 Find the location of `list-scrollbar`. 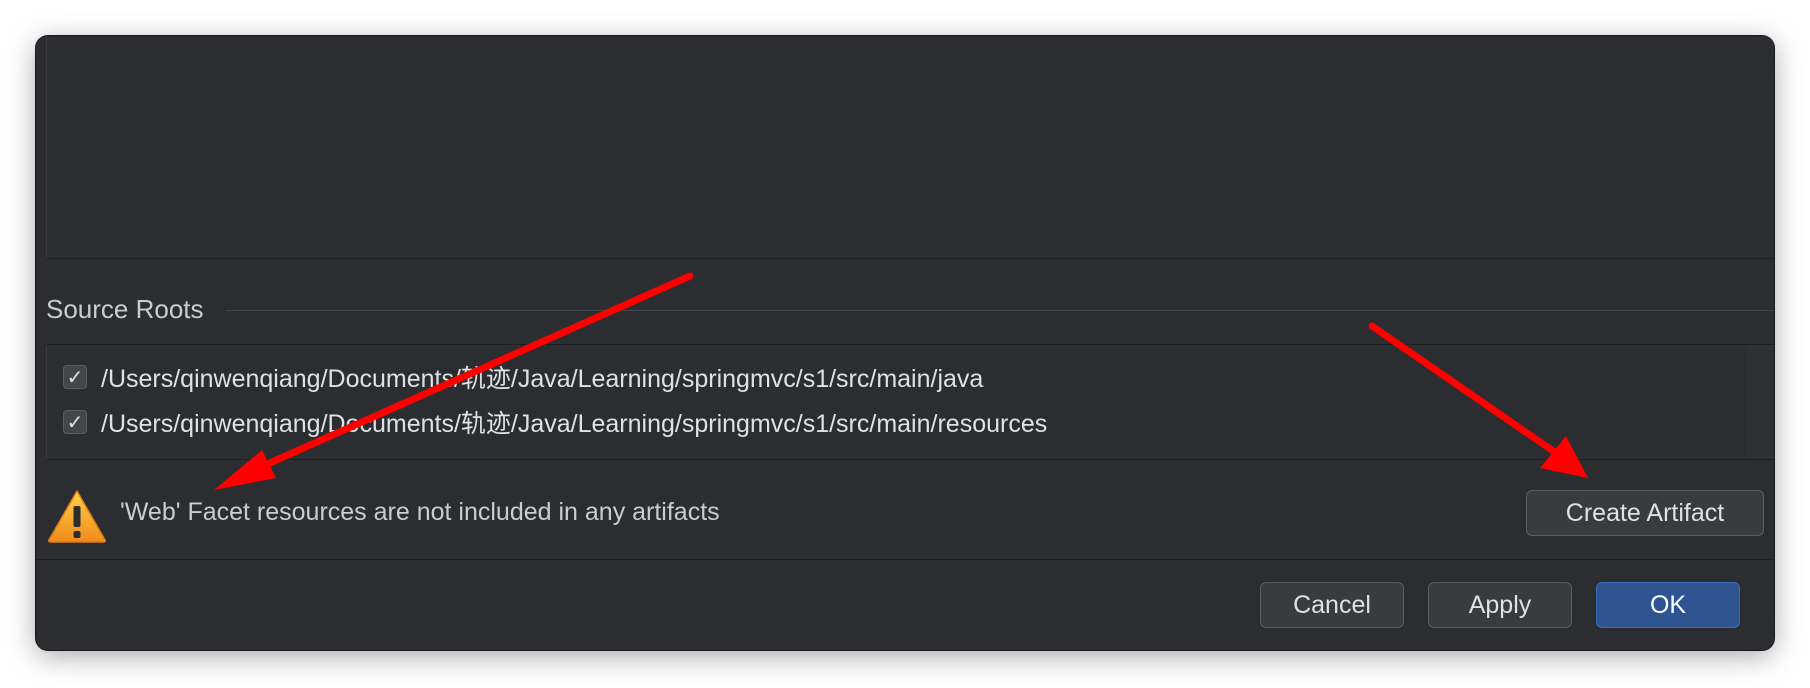

list-scrollbar is located at coordinates (1760, 402).